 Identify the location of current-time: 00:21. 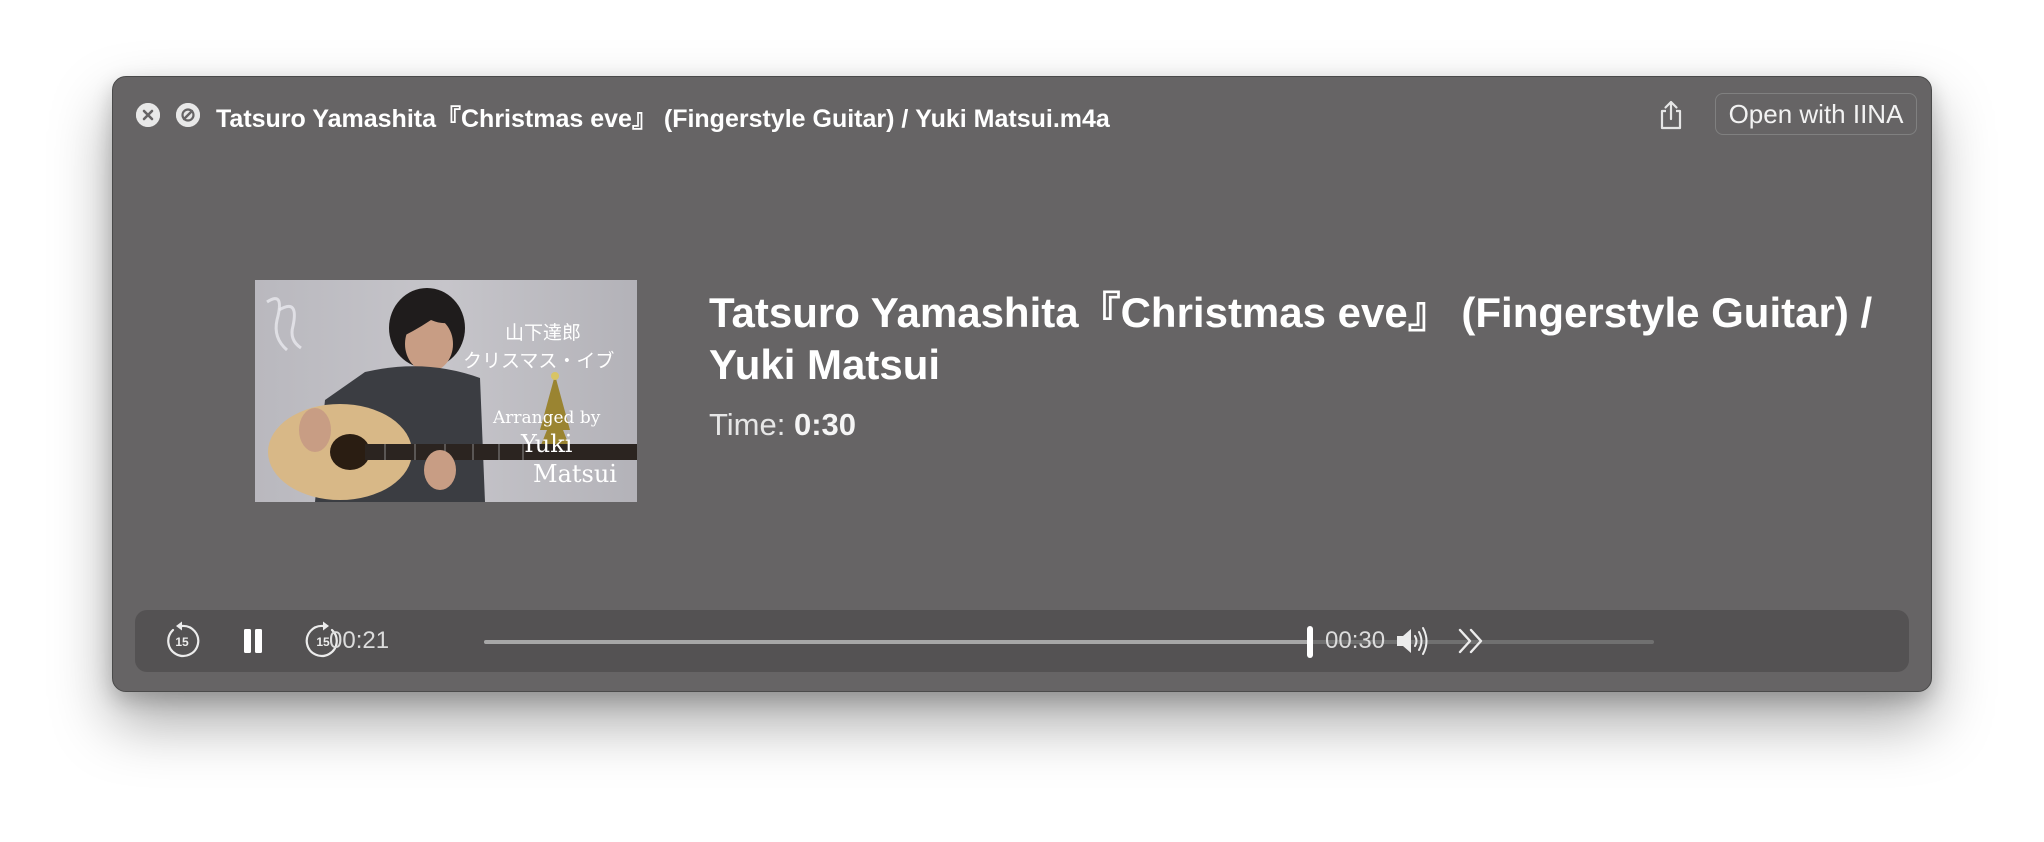
(359, 640).